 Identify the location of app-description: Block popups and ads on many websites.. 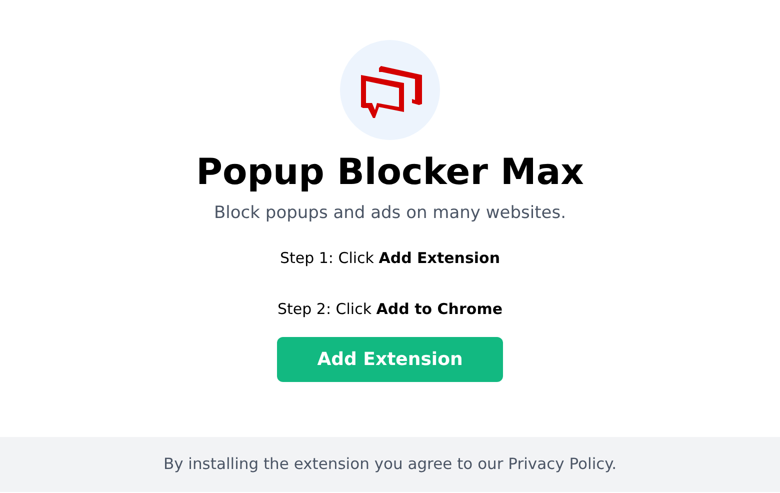
(390, 214).